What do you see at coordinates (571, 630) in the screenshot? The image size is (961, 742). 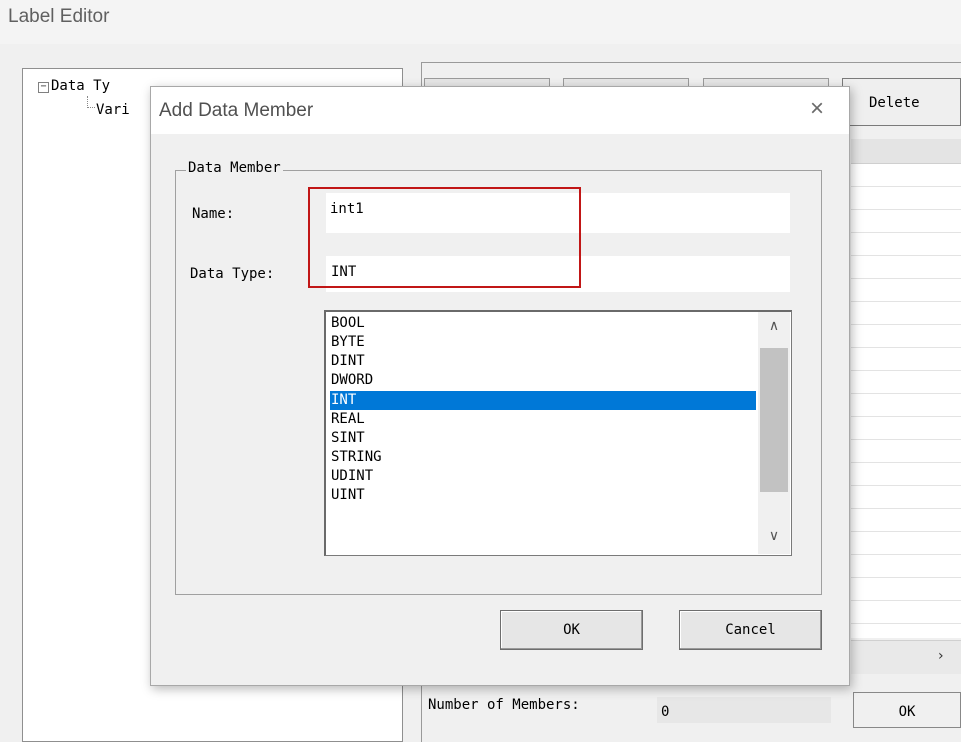 I see `ok-button: OK` at bounding box center [571, 630].